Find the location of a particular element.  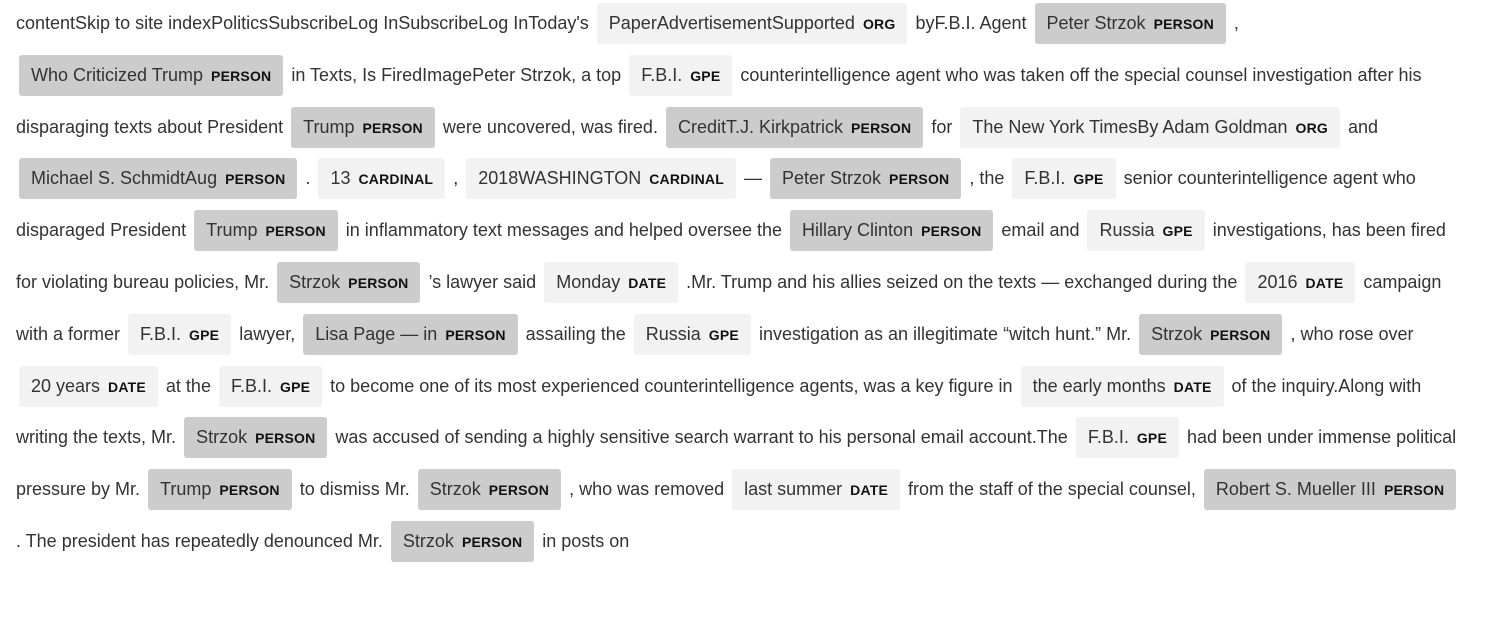

entity-person: CreditT.J. Kirkpatrick PERSON is located at coordinates (794, 127).